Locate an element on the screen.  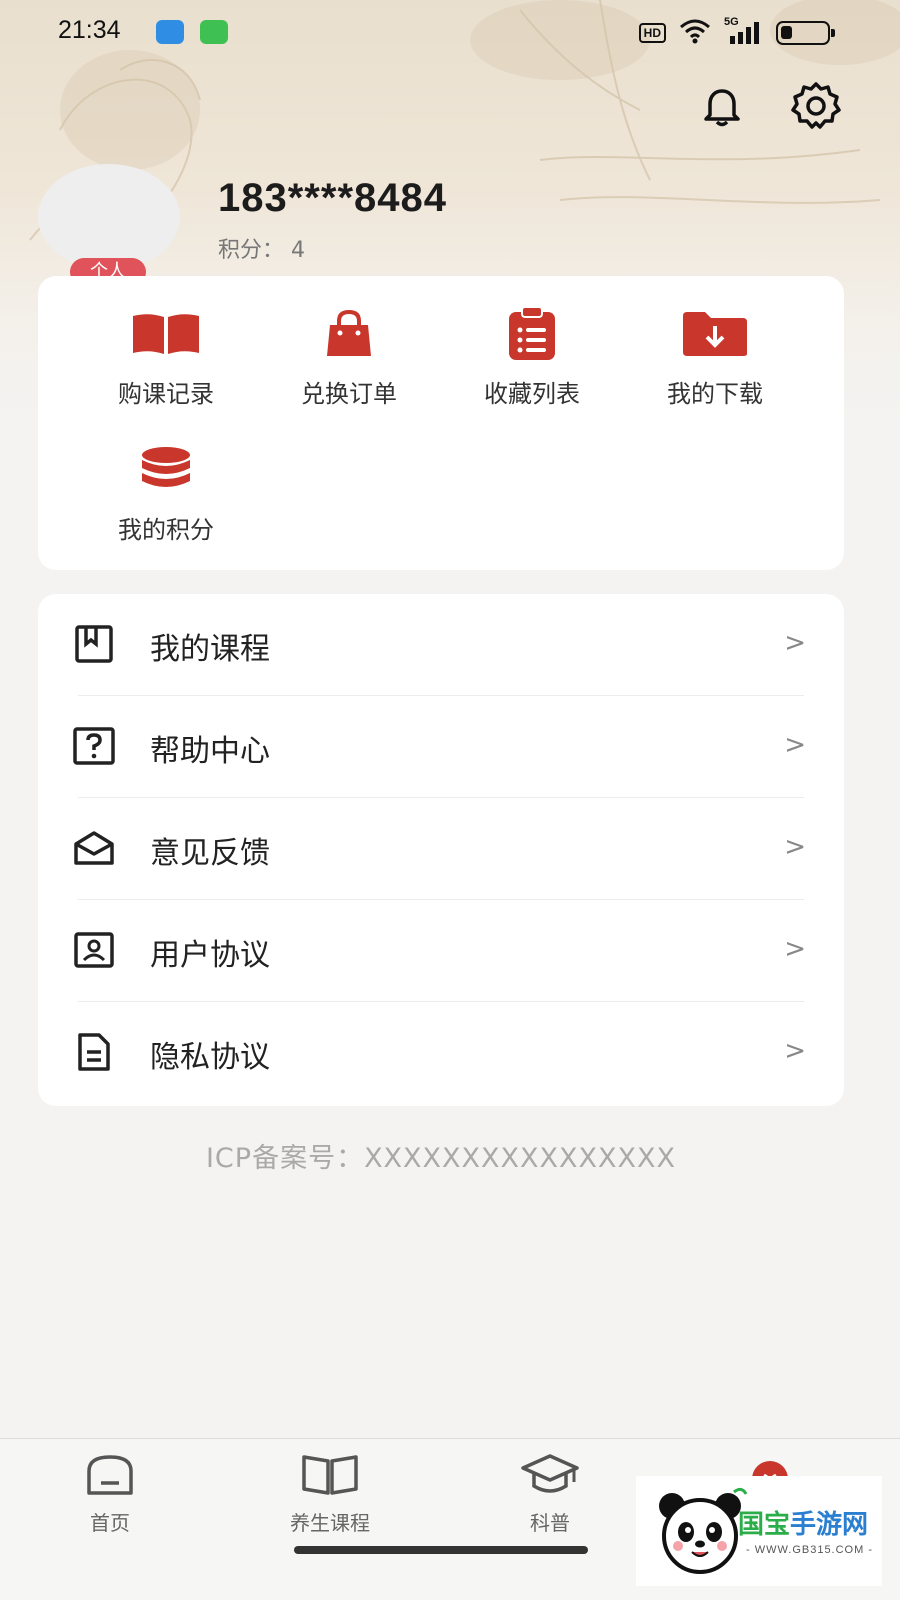
message-app-icon is located at coordinates (214, 32).